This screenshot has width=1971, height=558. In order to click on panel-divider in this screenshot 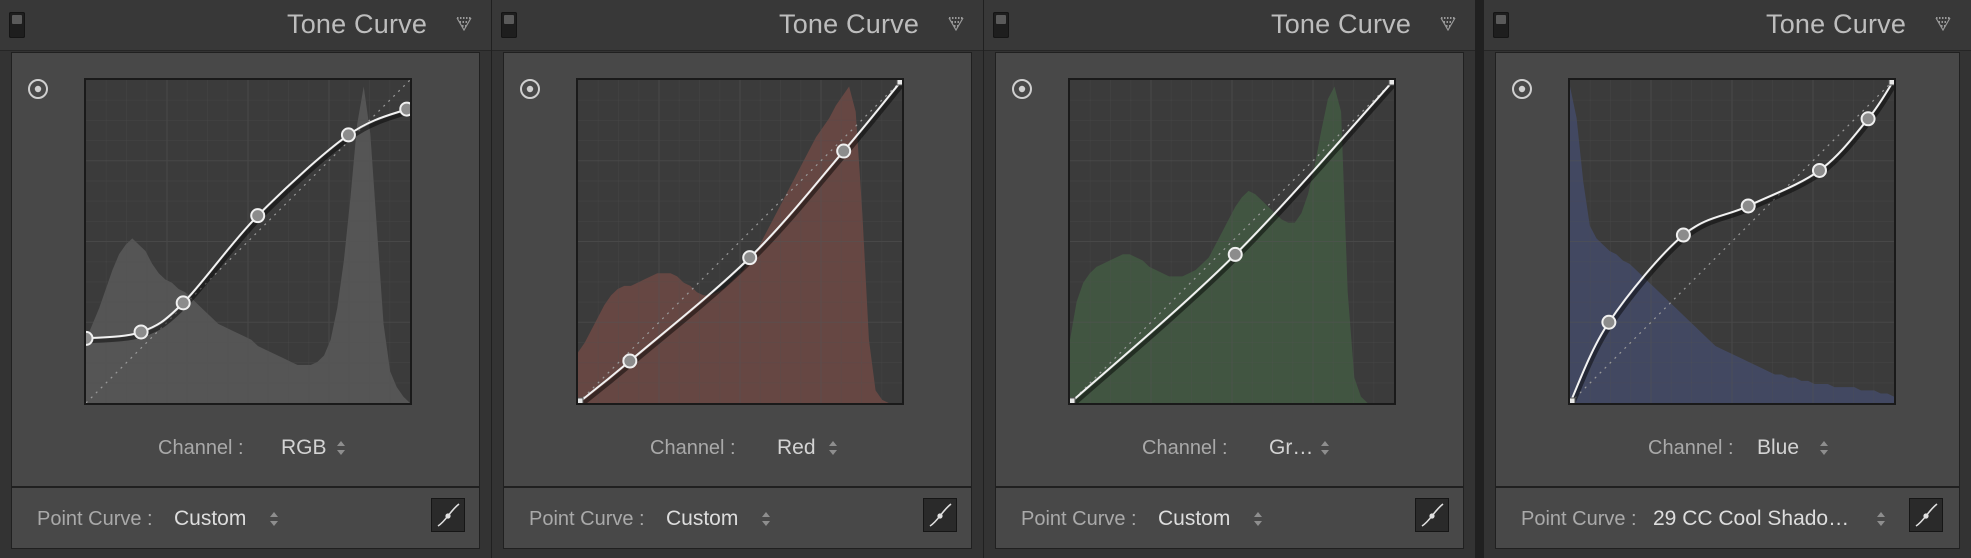, I will do `click(1479, 279)`.